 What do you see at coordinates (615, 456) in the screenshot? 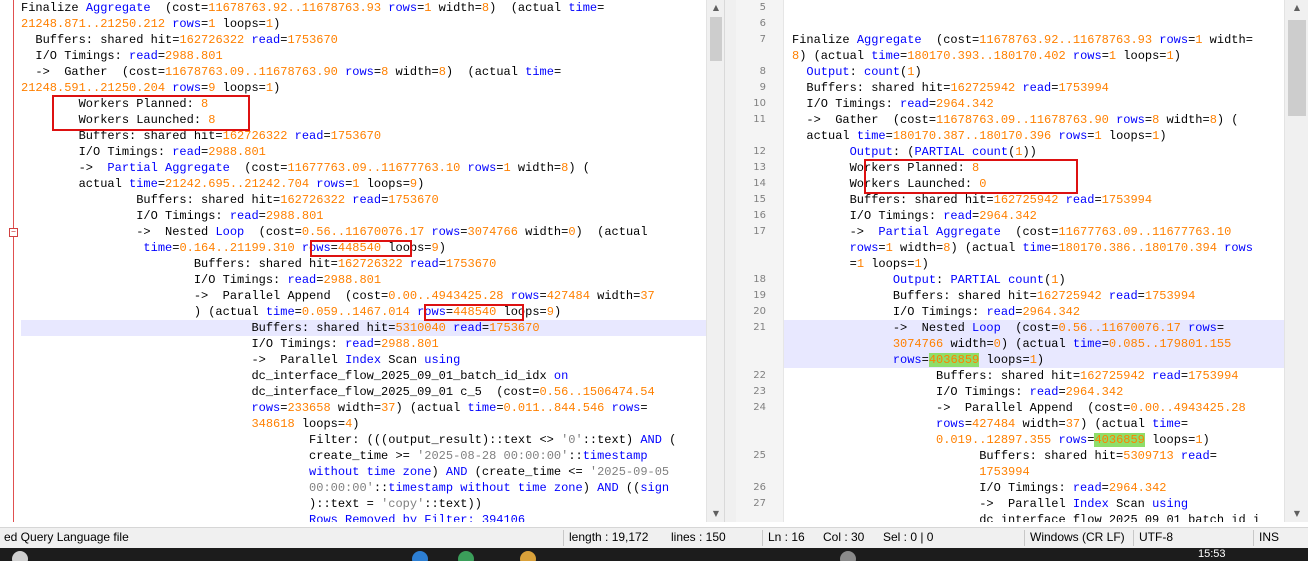
I see `code-token: timestamp` at bounding box center [615, 456].